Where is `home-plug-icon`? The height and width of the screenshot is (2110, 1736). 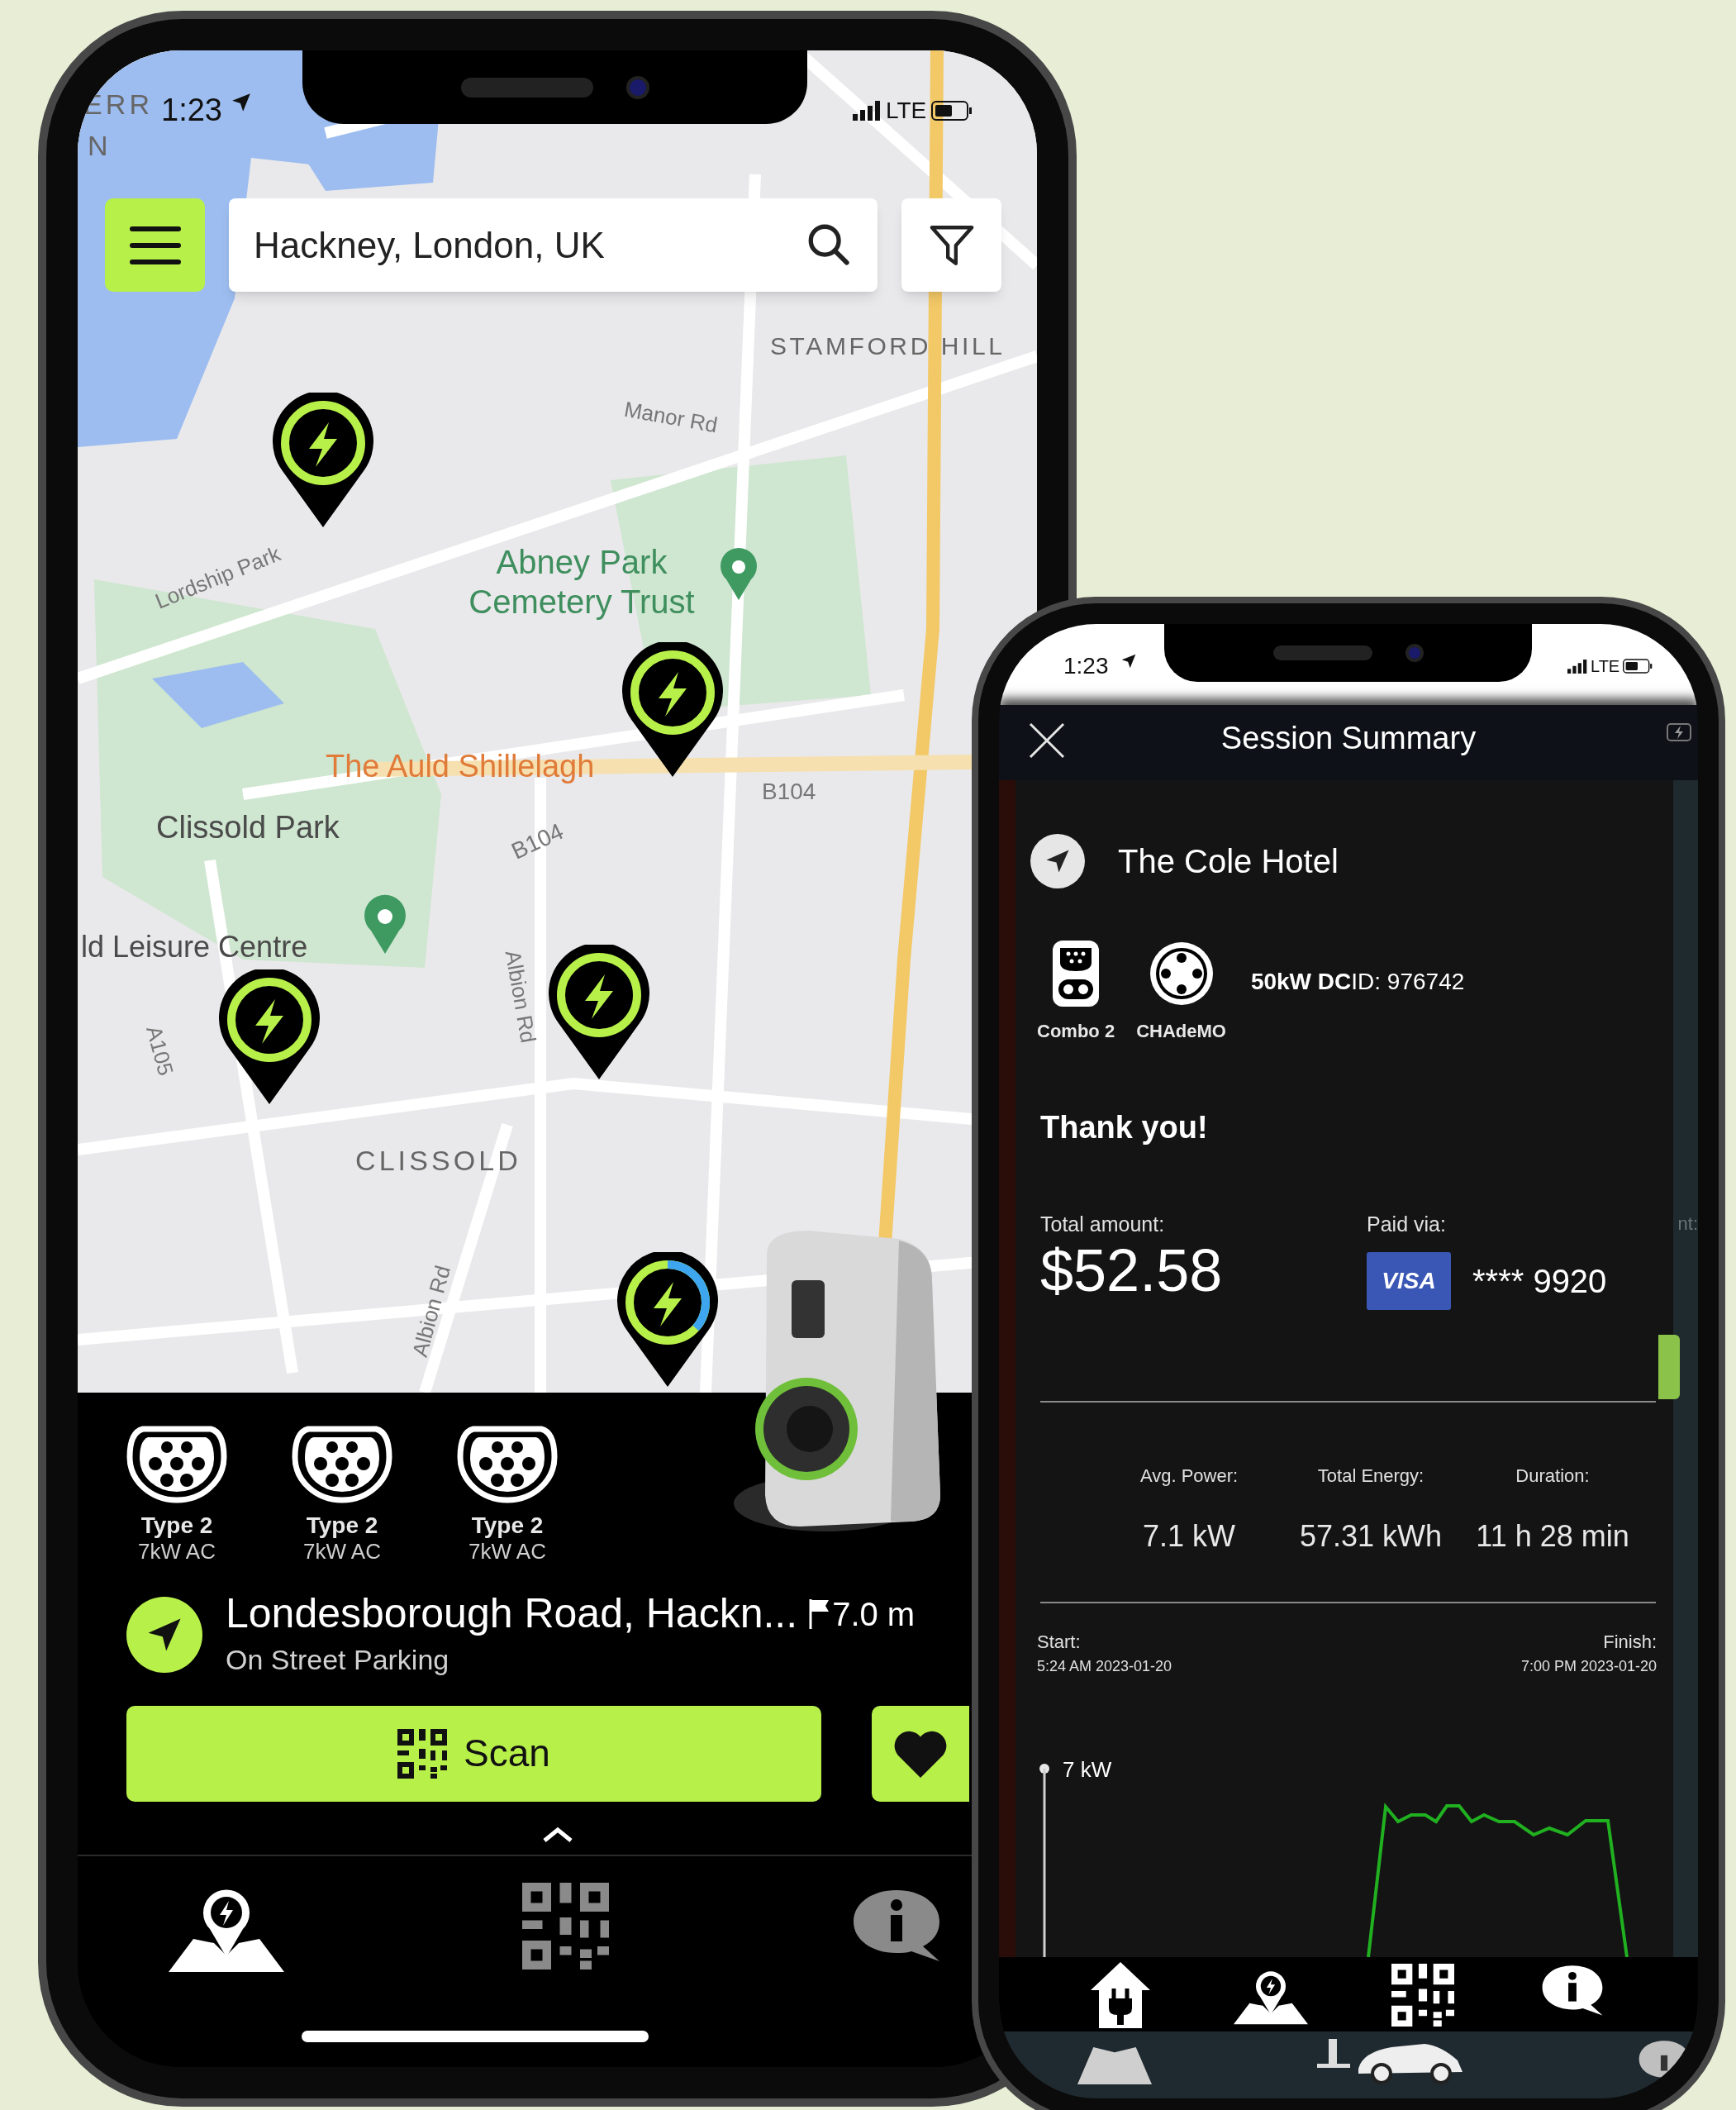
home-plug-icon is located at coordinates (1120, 1995).